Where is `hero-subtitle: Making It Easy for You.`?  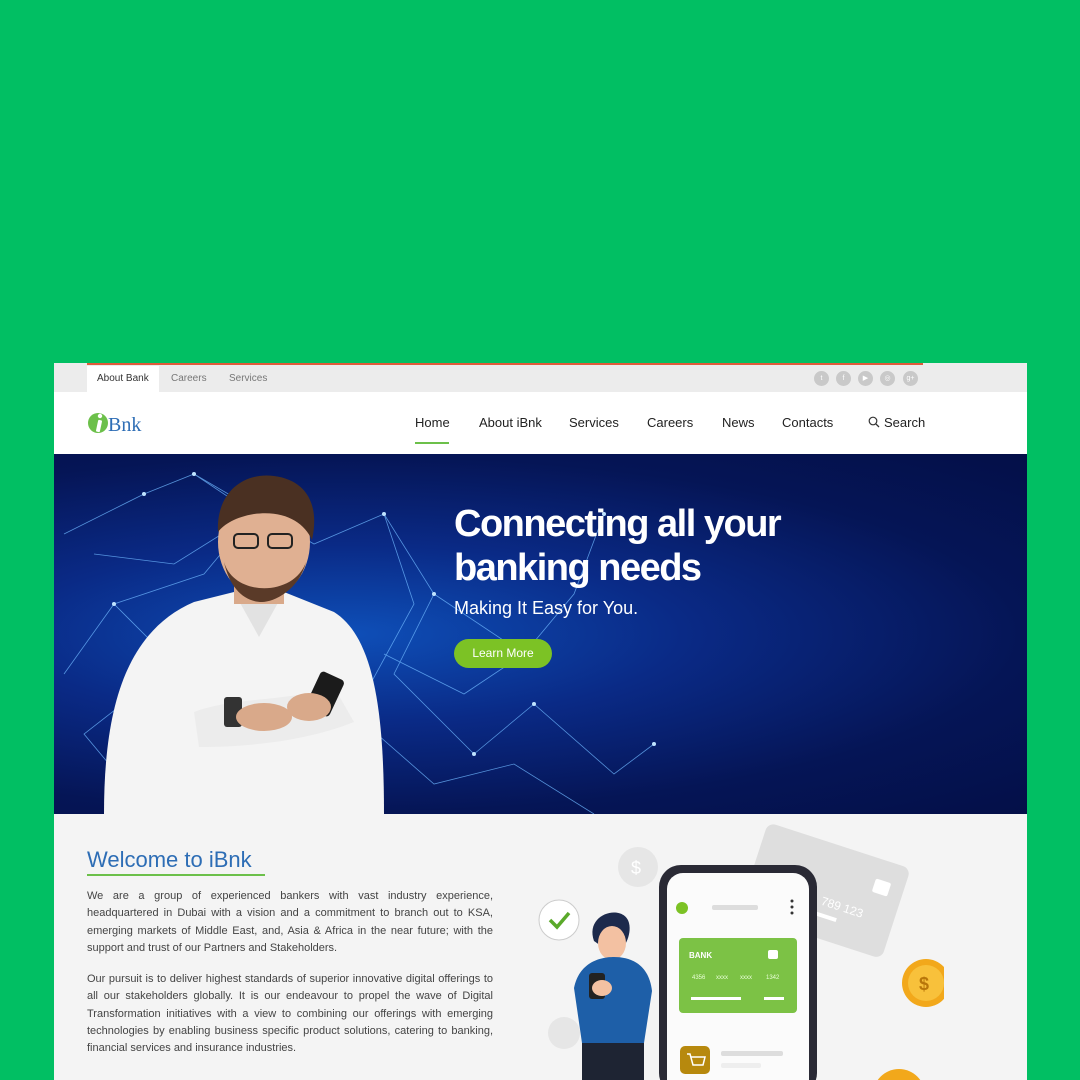
hero-subtitle: Making It Easy for You. is located at coordinates (546, 608).